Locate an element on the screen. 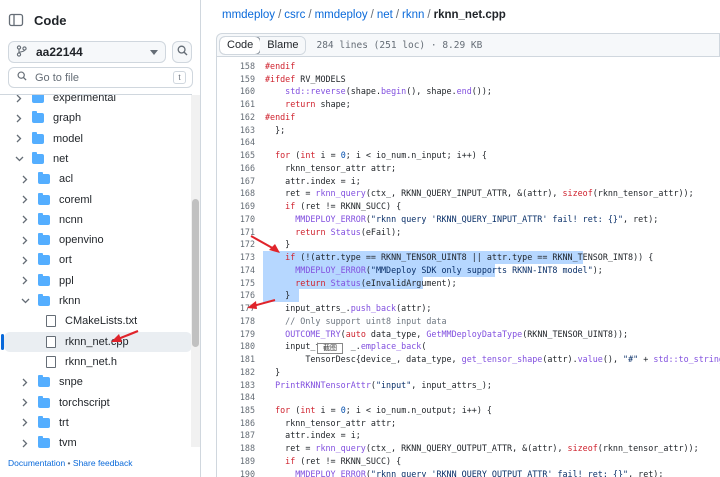  line-number: 184 is located at coordinates (236, 397).